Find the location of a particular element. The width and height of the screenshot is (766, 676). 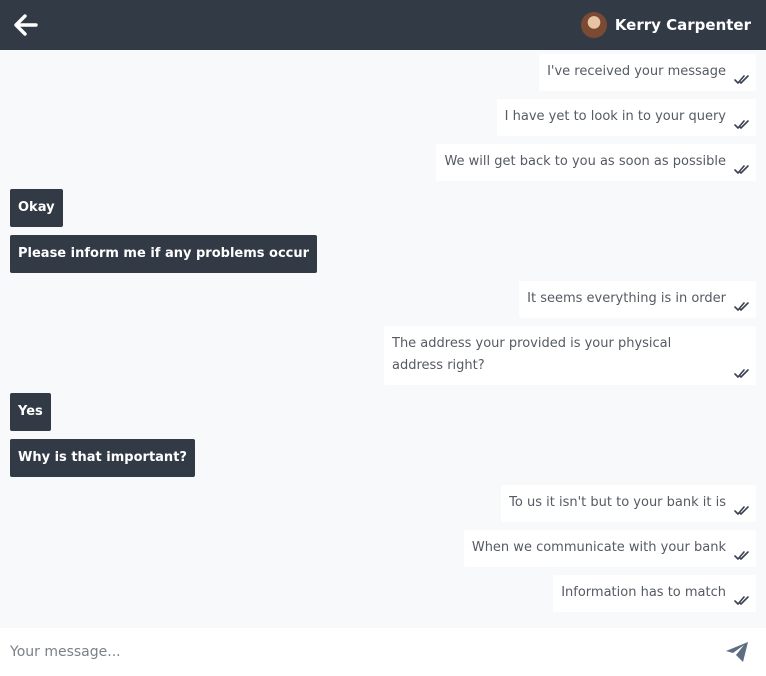

received-message: Please inform me if any problems occur is located at coordinates (383, 254).